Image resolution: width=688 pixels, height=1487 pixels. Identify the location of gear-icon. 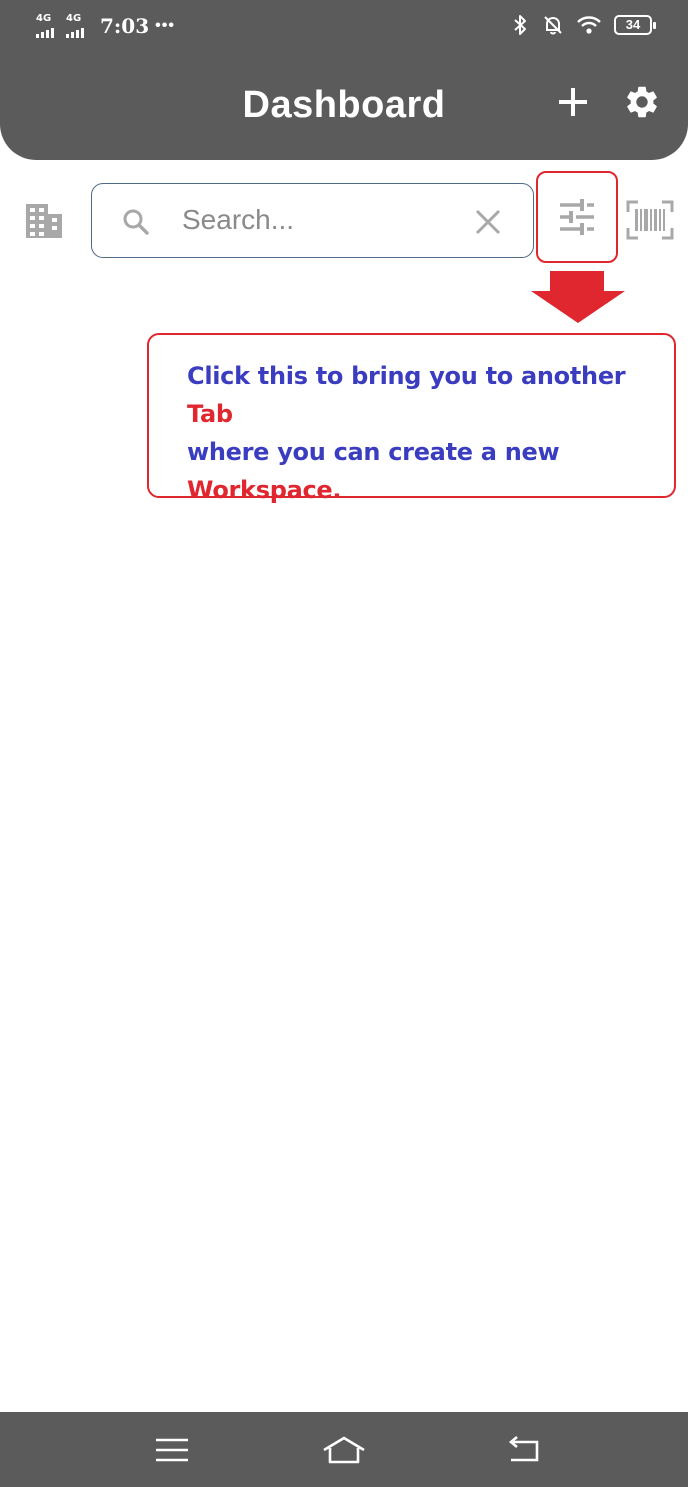
(642, 102).